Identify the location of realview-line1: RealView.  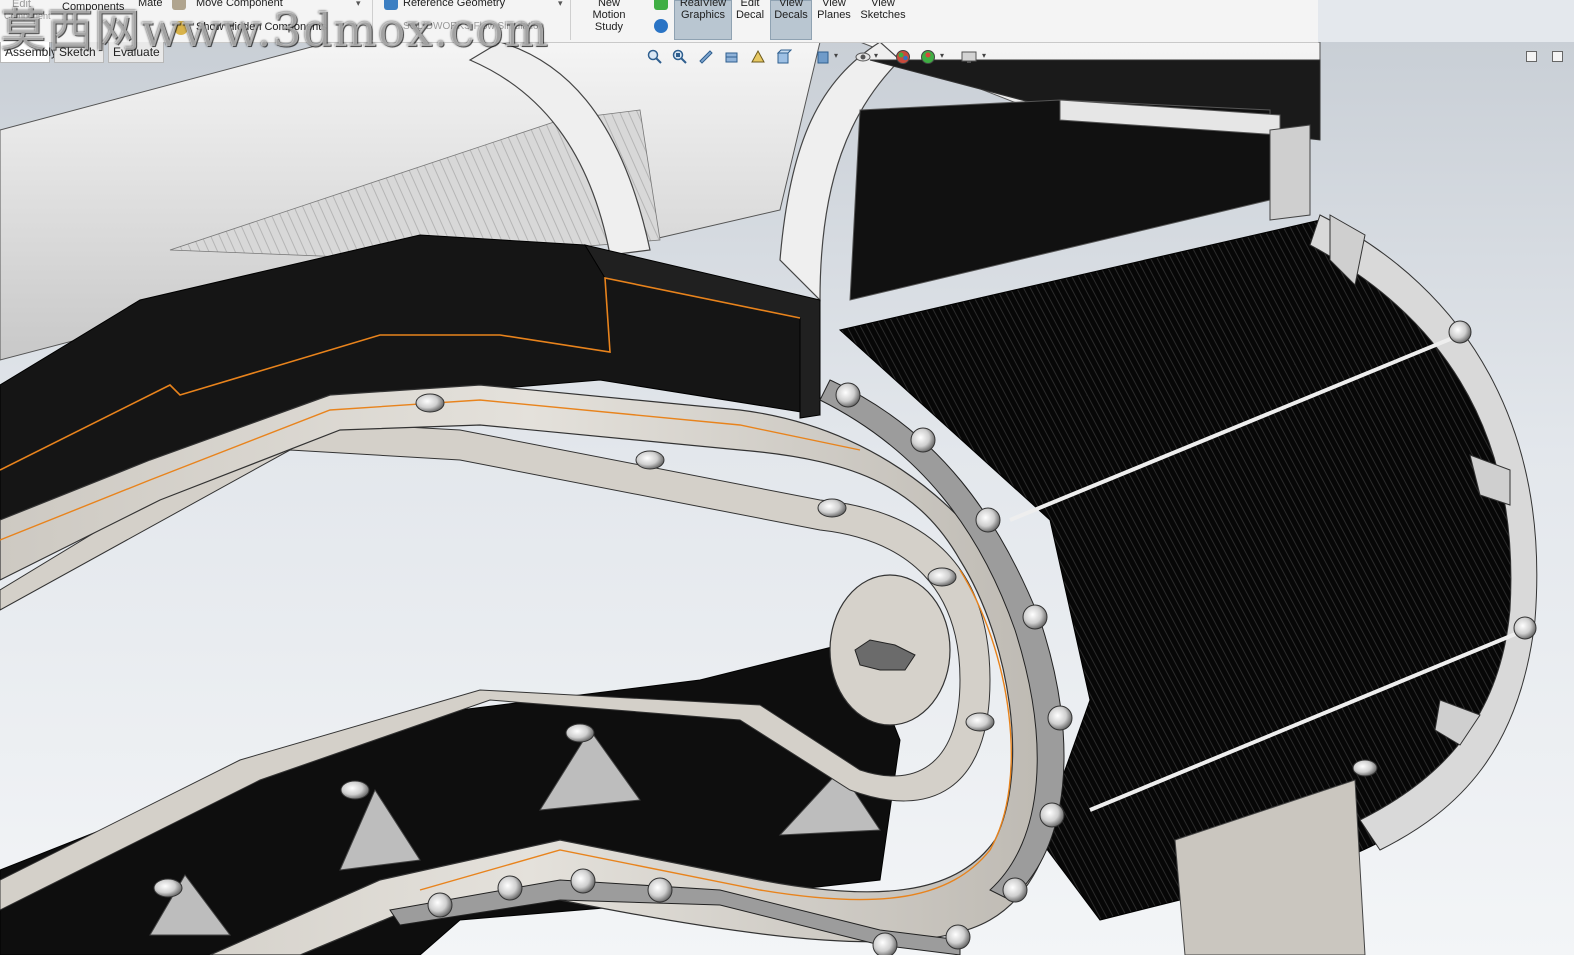
(703, 4).